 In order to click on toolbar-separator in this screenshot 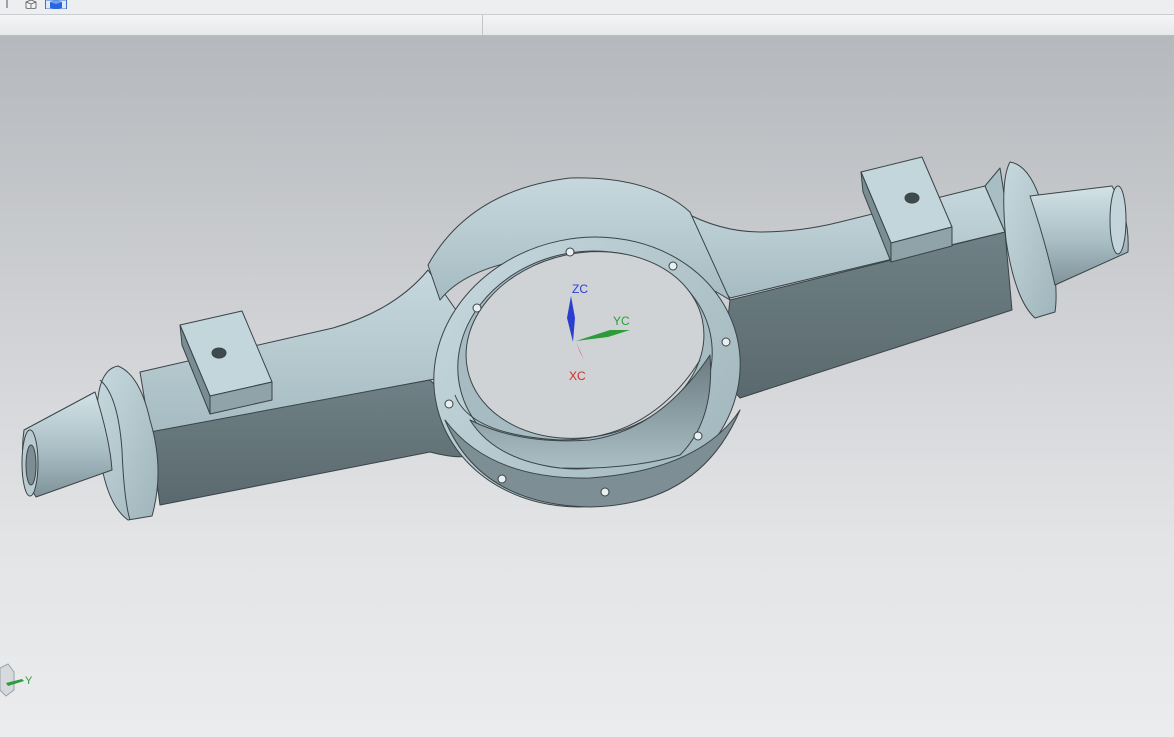, I will do `click(7, 4)`.